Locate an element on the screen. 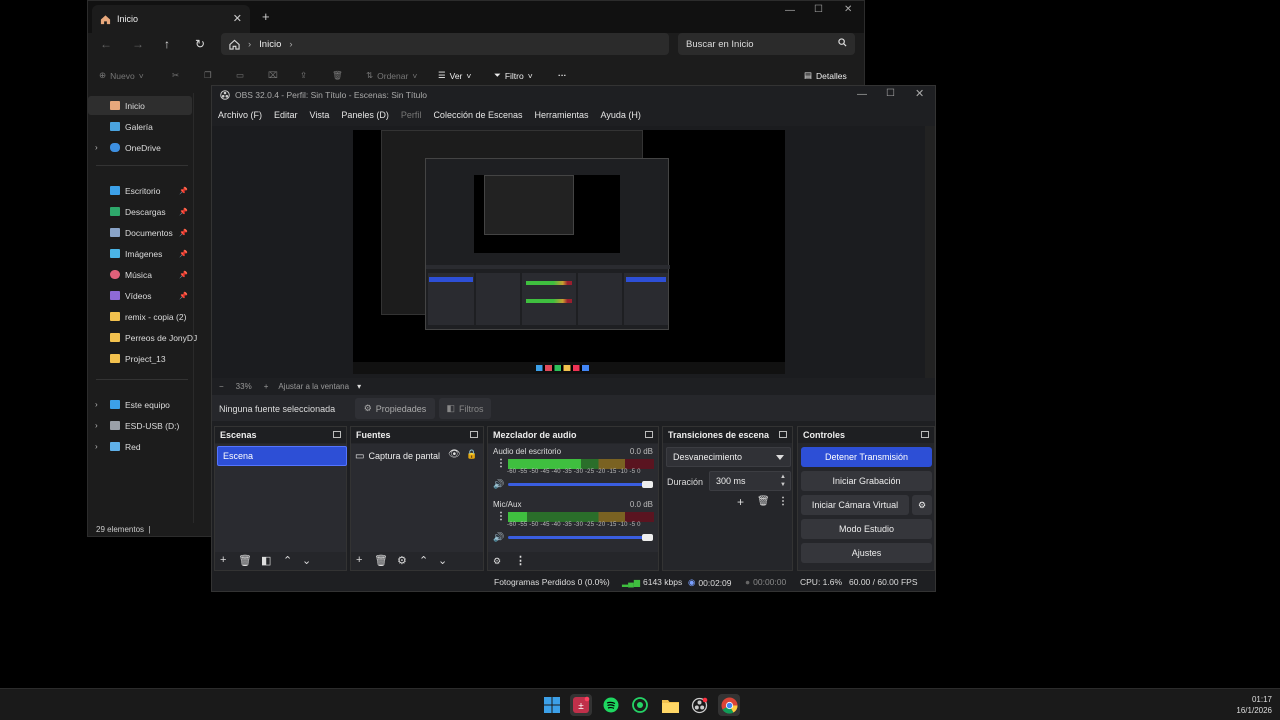 This screenshot has height=720, width=1280. new-tab-button: + is located at coordinates (266, 16).